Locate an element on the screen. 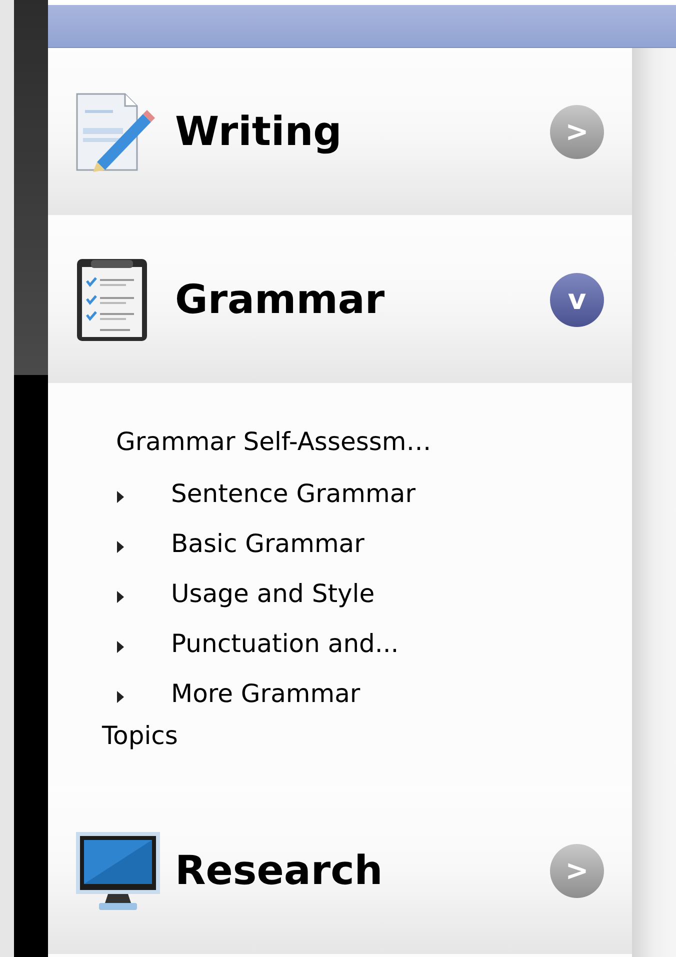  clipboard-icon is located at coordinates (112, 299).